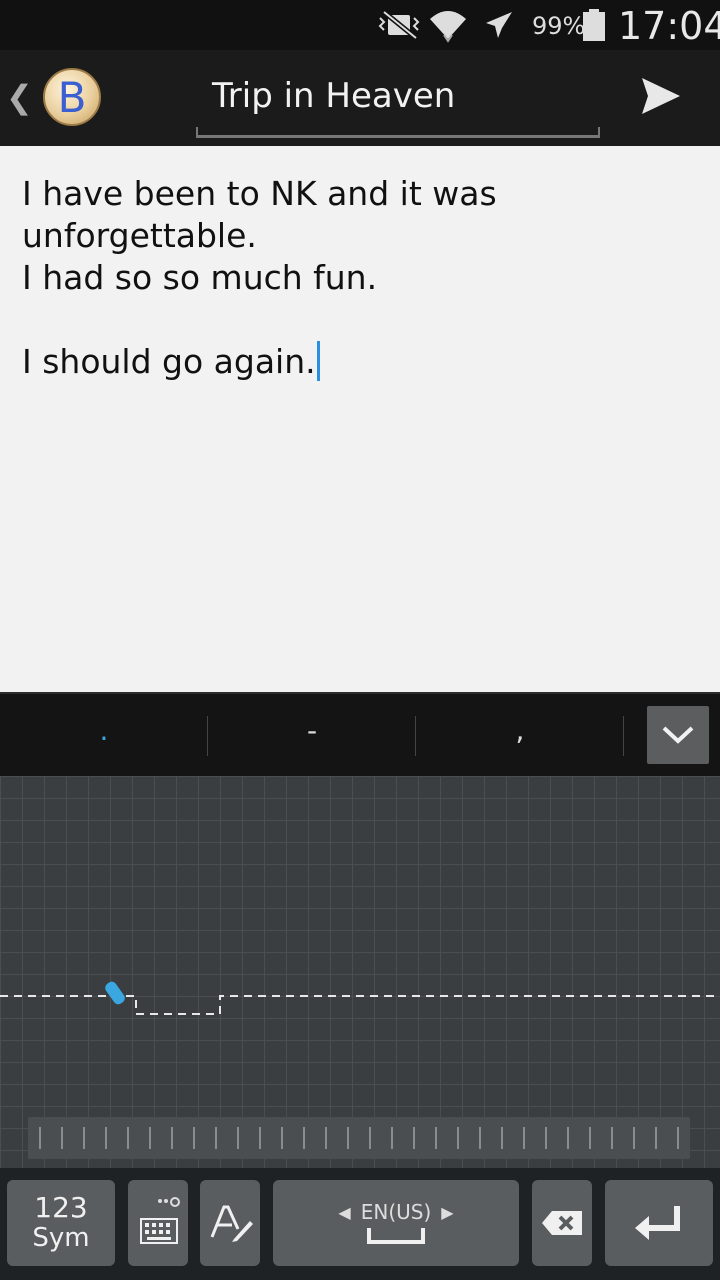 This screenshot has height=1280, width=720. I want to click on symbols-key-line1: 123, so click(61, 1207).